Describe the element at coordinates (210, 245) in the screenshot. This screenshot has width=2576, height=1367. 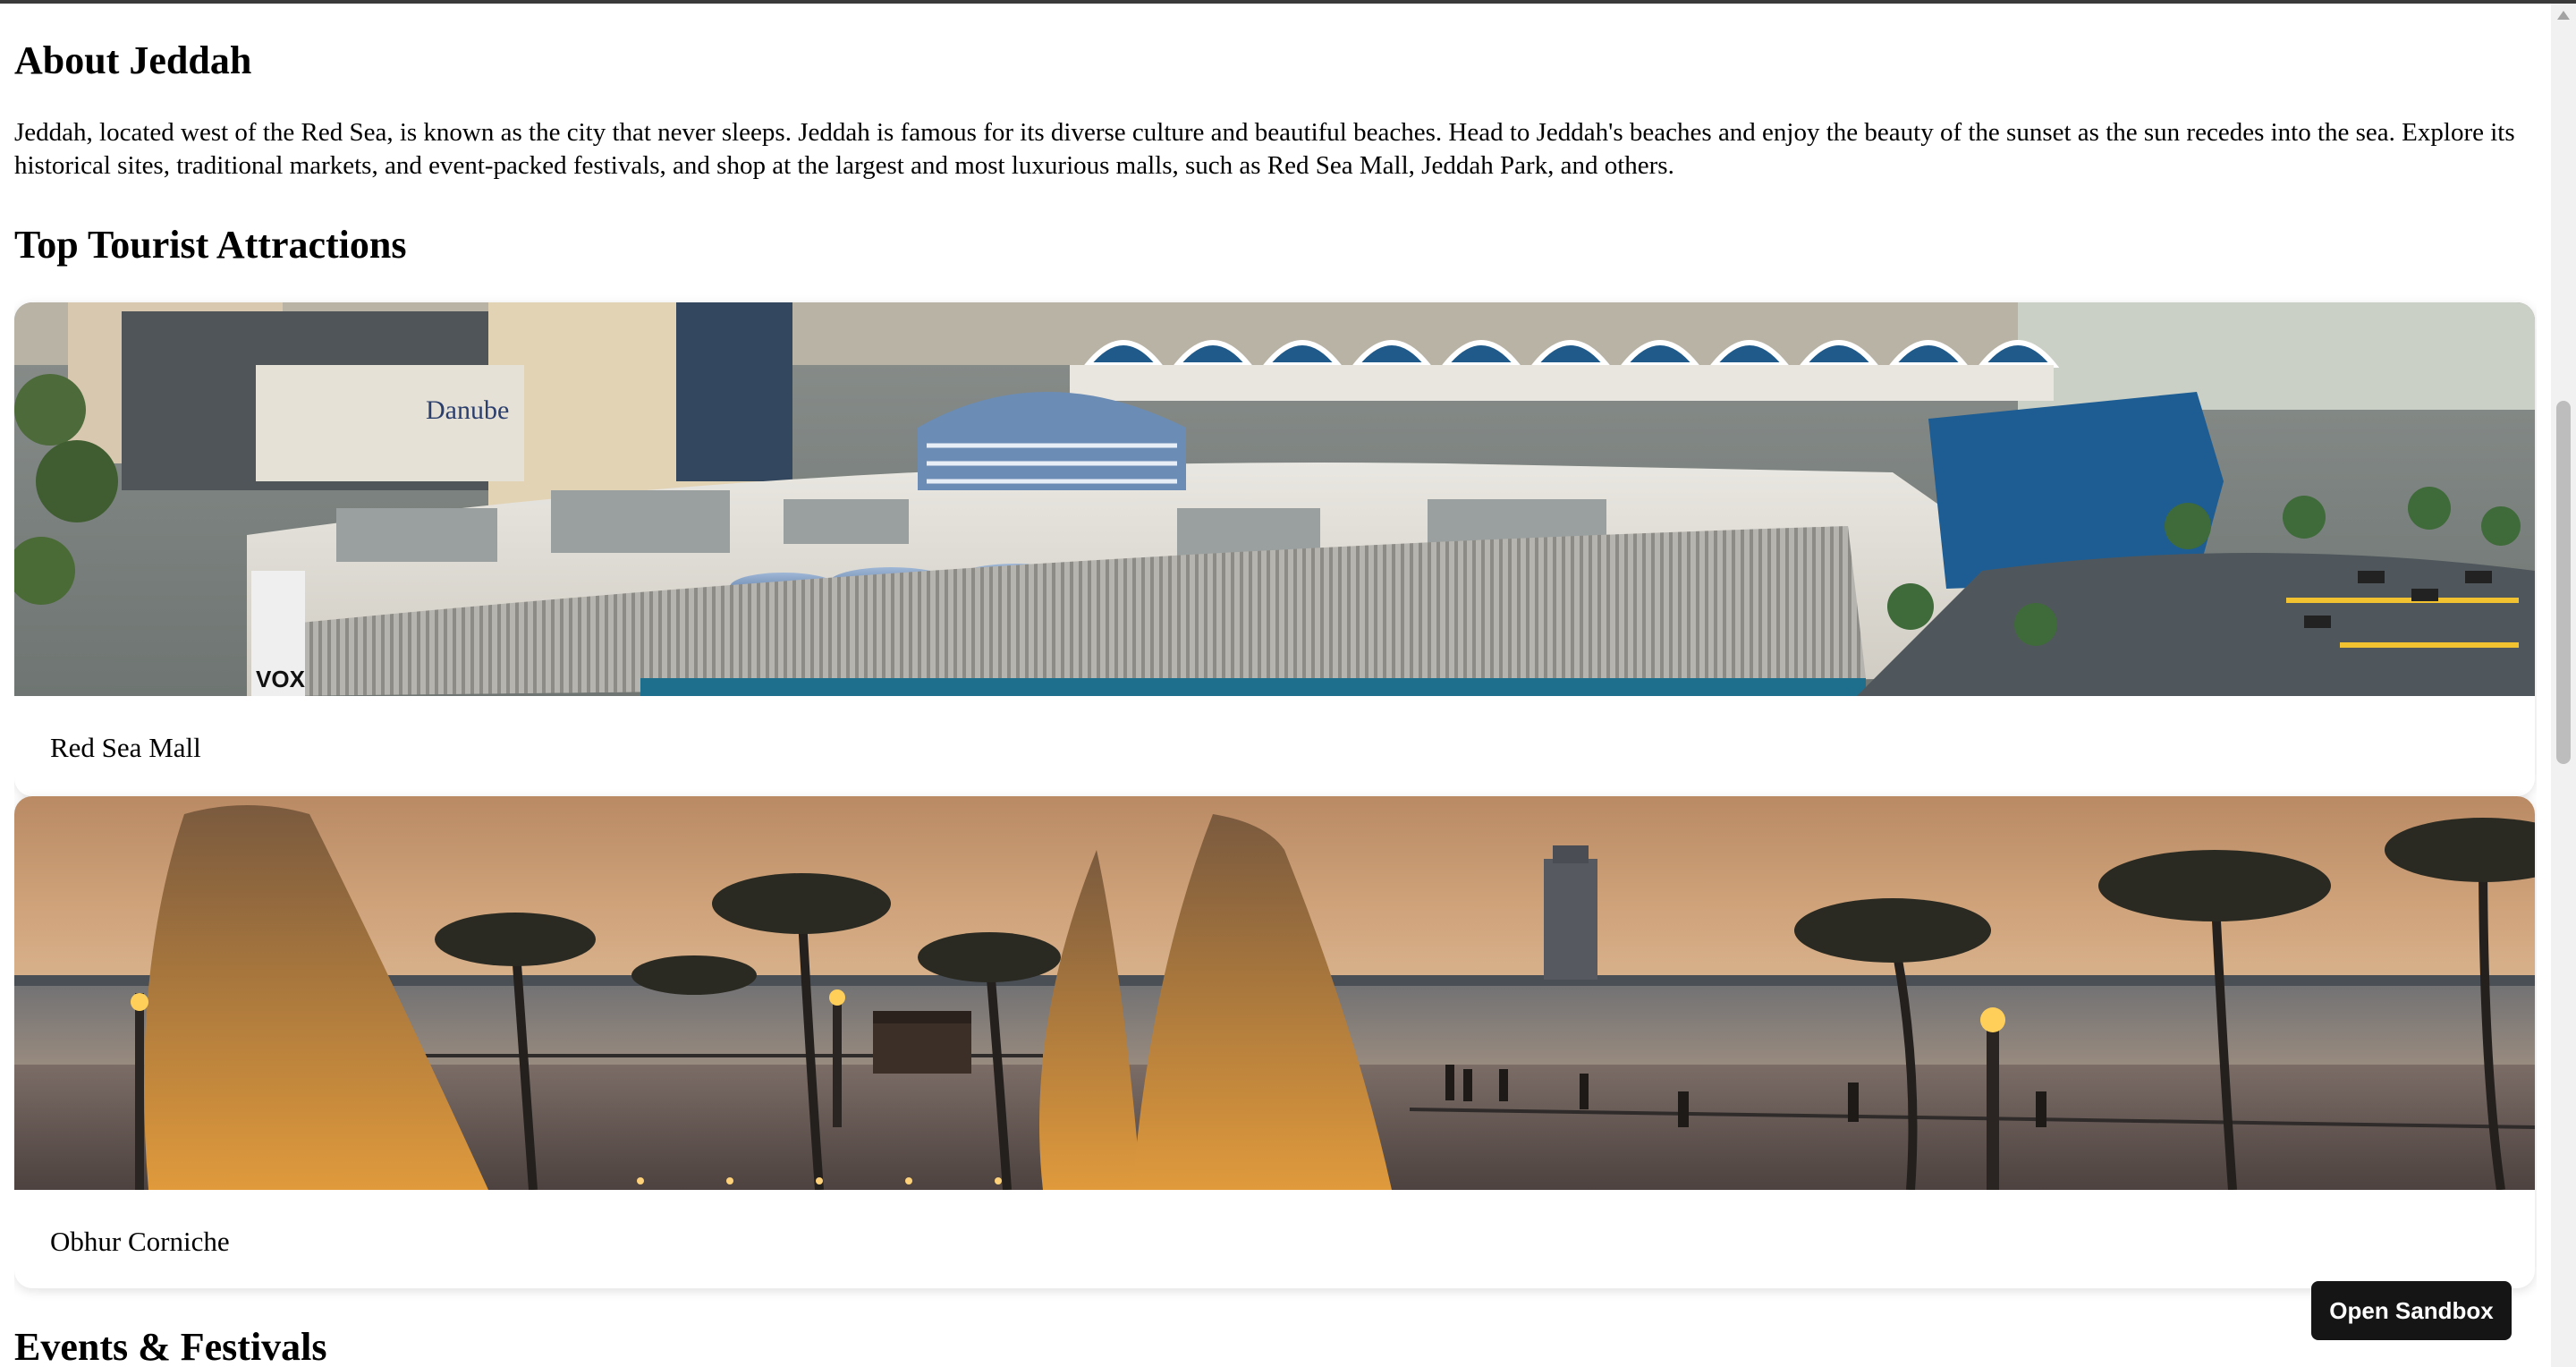
I see `attractions-heading: Top Tourist Attractions` at that location.